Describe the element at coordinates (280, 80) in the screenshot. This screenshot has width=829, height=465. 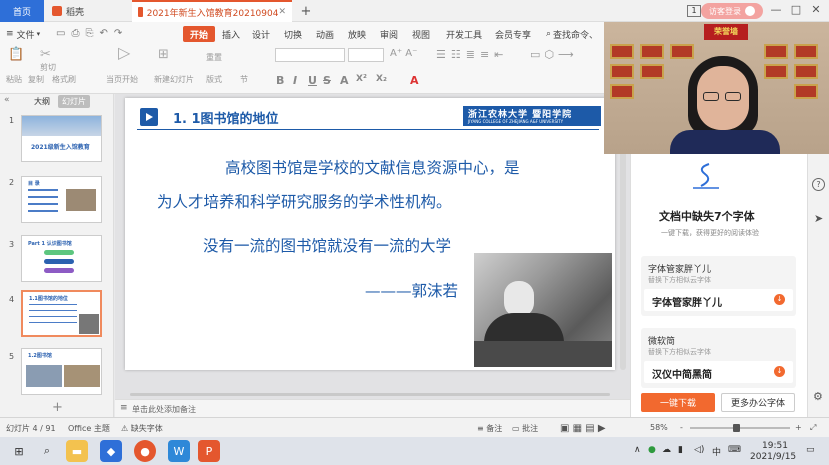
I see `bold-button: B` at that location.